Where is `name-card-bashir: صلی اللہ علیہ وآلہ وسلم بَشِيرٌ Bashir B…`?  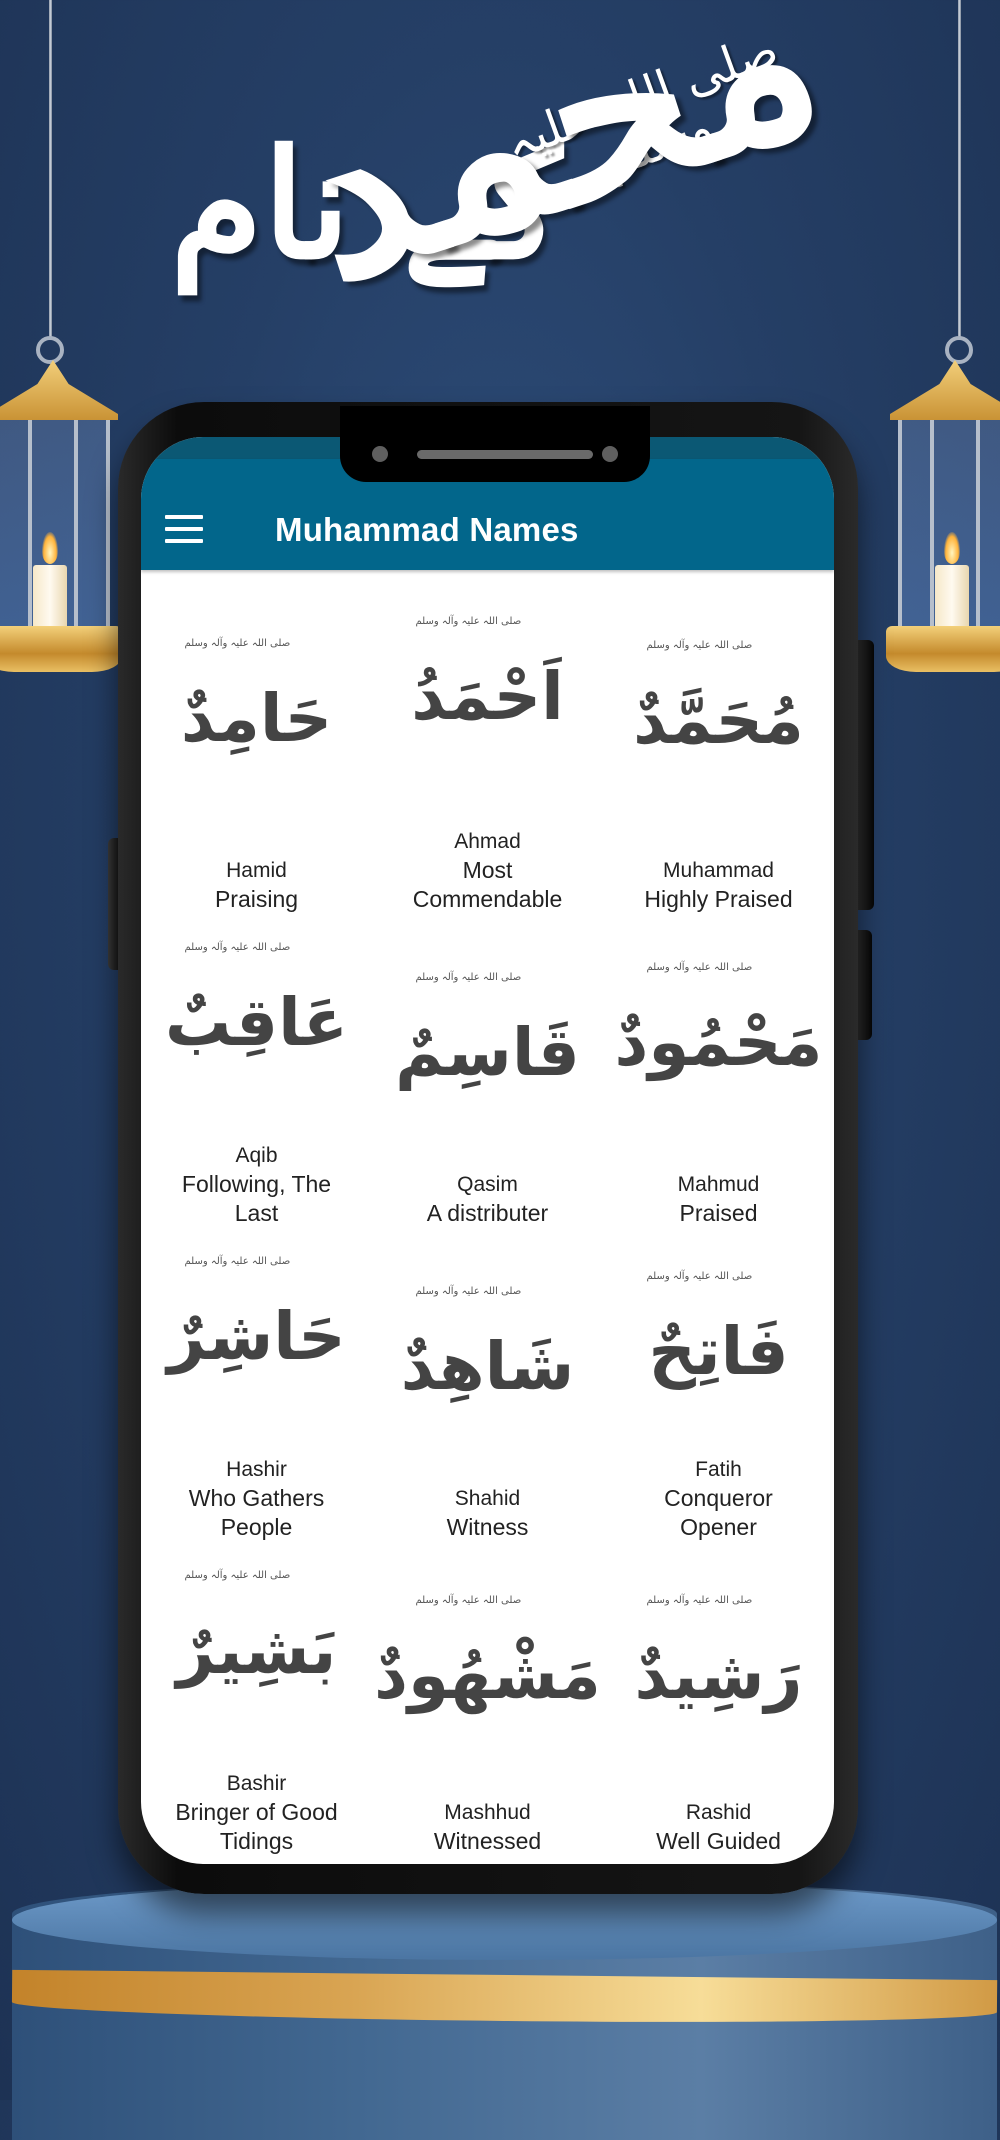 name-card-bashir: صلی اللہ علیہ وآلہ وسلم بَشِيرٌ Bashir B… is located at coordinates (256, 1713).